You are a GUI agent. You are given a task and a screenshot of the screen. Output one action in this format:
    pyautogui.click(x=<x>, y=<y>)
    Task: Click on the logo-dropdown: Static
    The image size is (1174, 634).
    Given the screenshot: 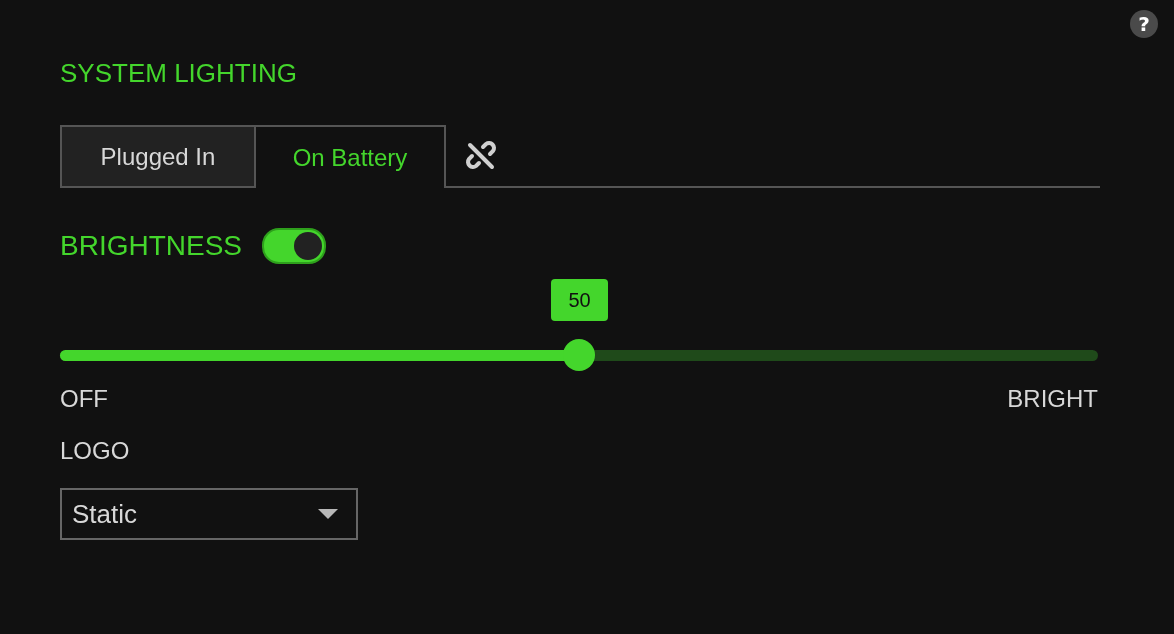 What is the action you would take?
    pyautogui.click(x=209, y=514)
    